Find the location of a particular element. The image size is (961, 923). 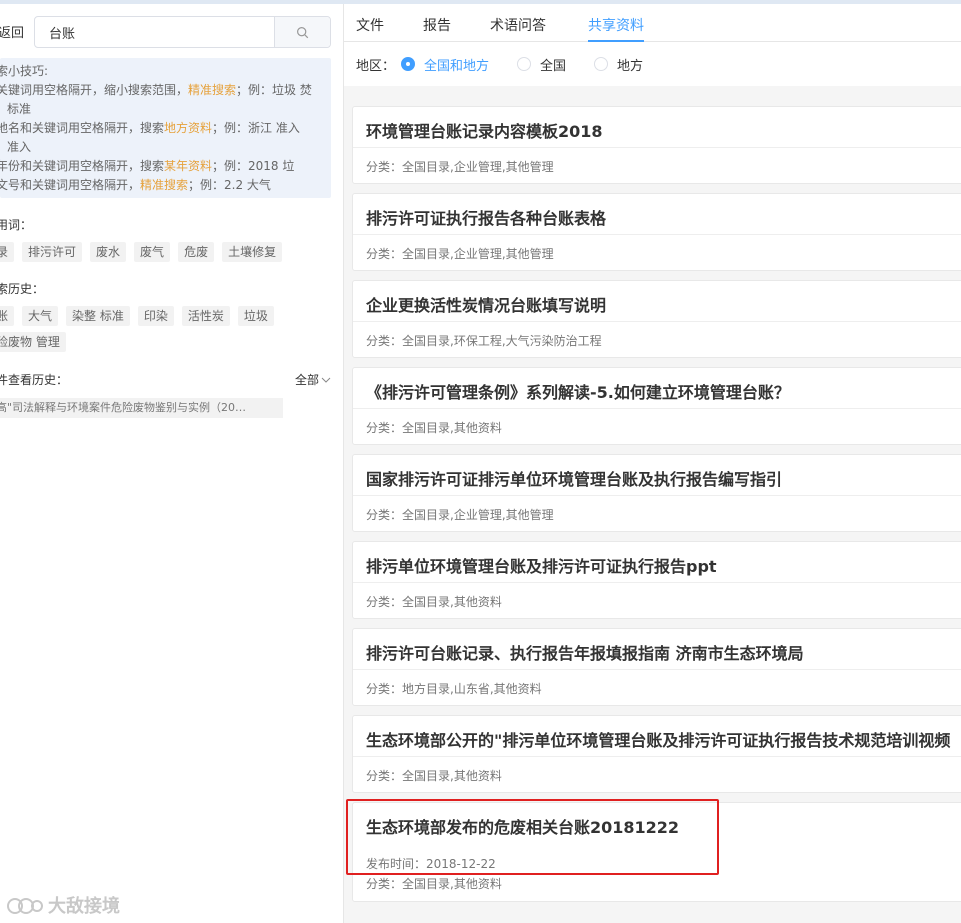

result-category: 分类：地方目录,山东省,其他资料 is located at coordinates (454, 689).